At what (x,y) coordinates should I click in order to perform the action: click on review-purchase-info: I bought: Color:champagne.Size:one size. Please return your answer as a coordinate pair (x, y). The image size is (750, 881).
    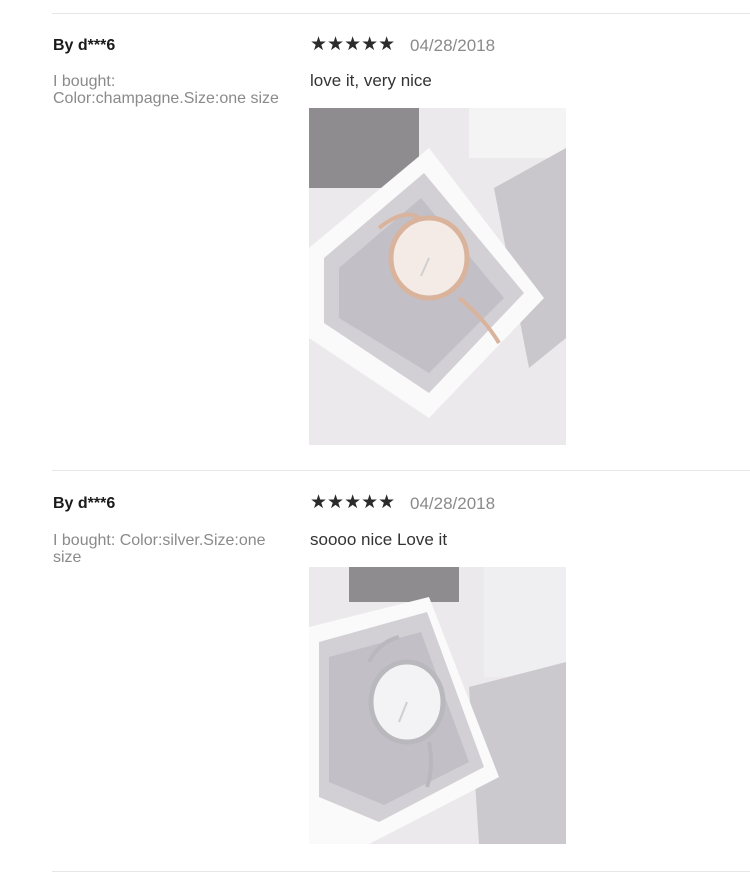
    Looking at the image, I should click on (166, 90).